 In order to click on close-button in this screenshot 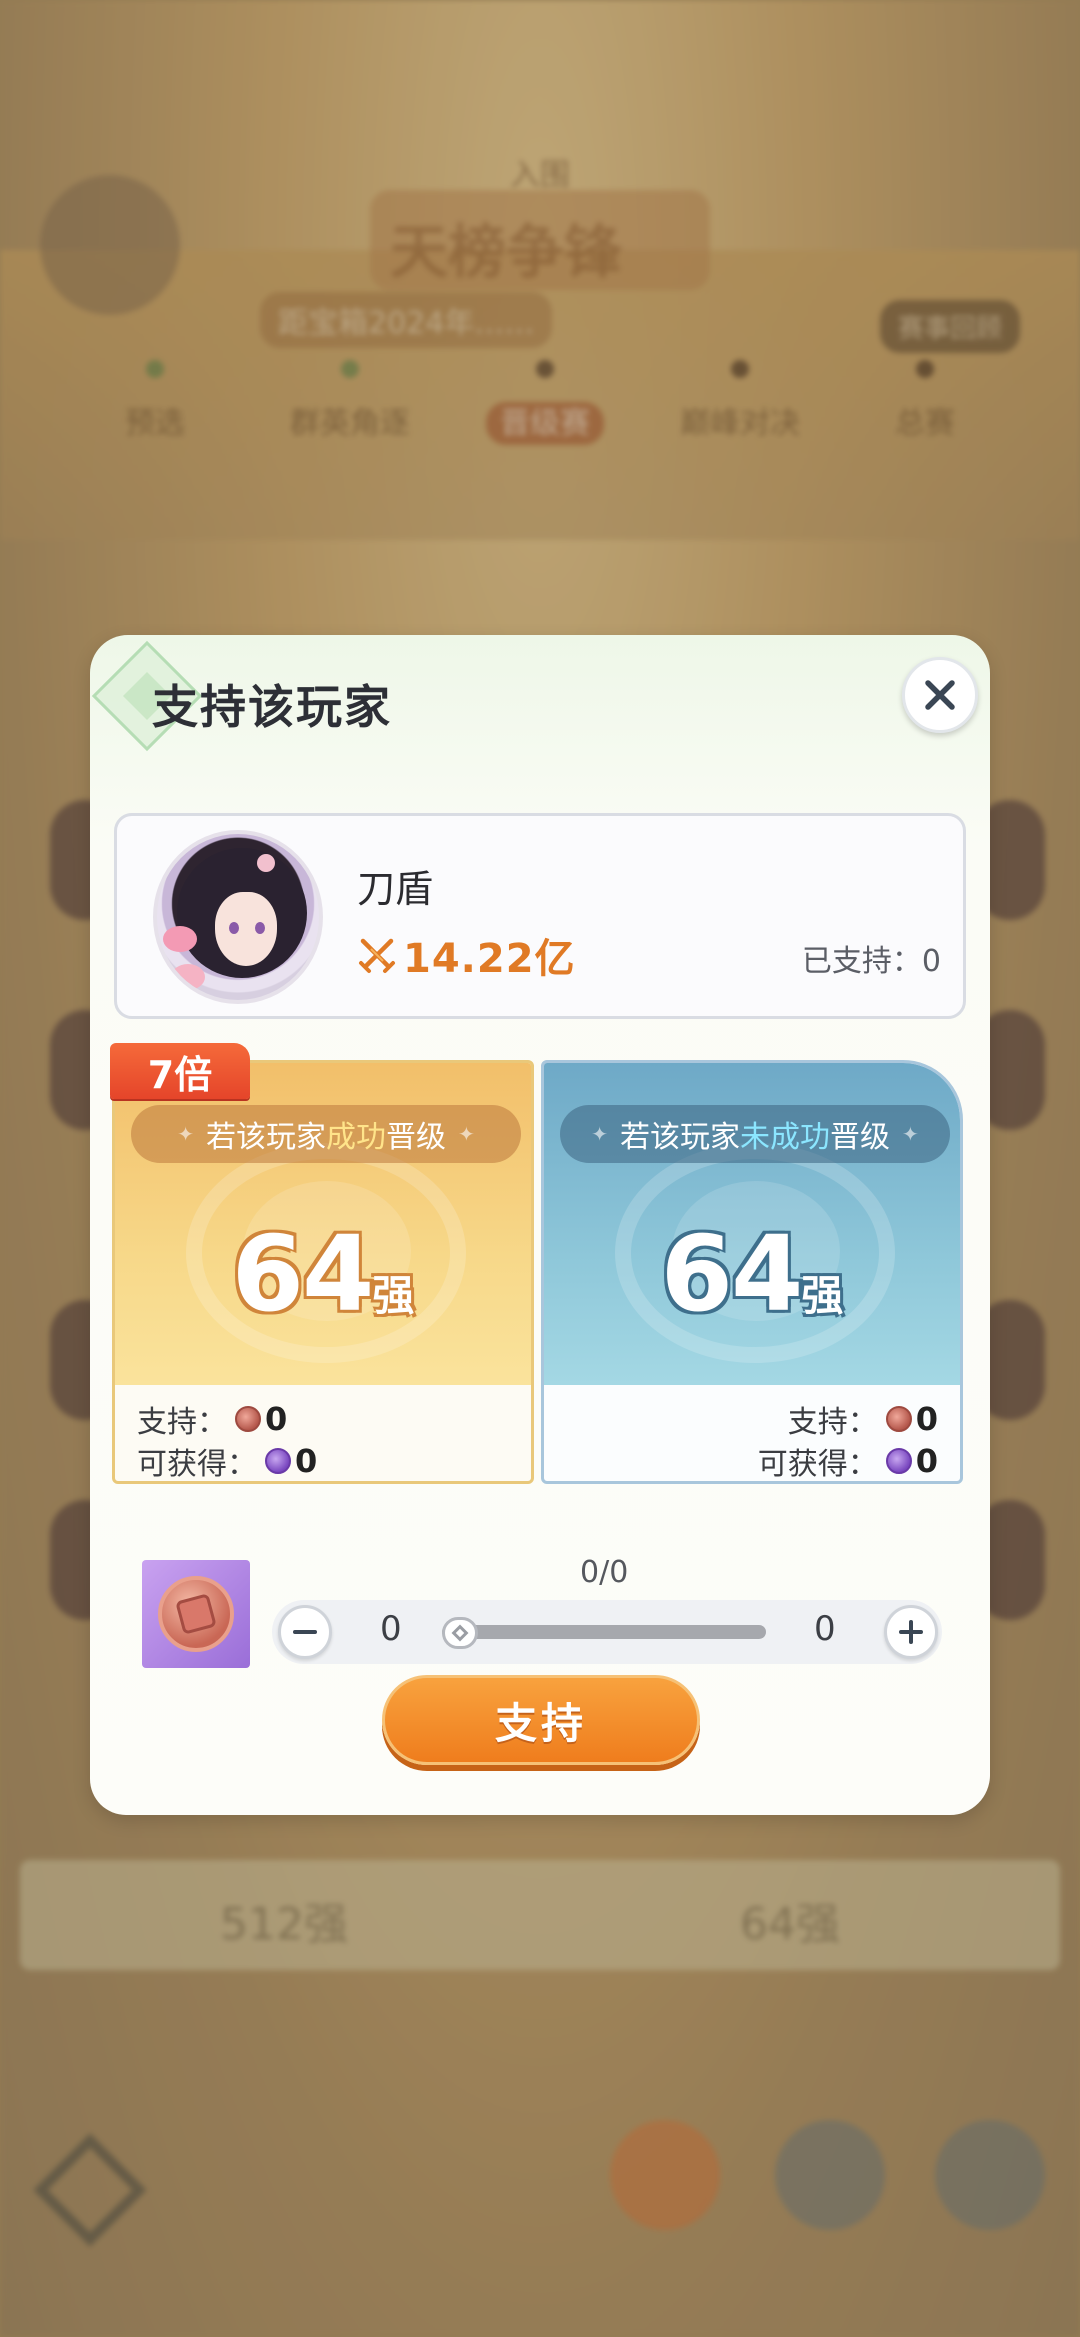, I will do `click(940, 695)`.